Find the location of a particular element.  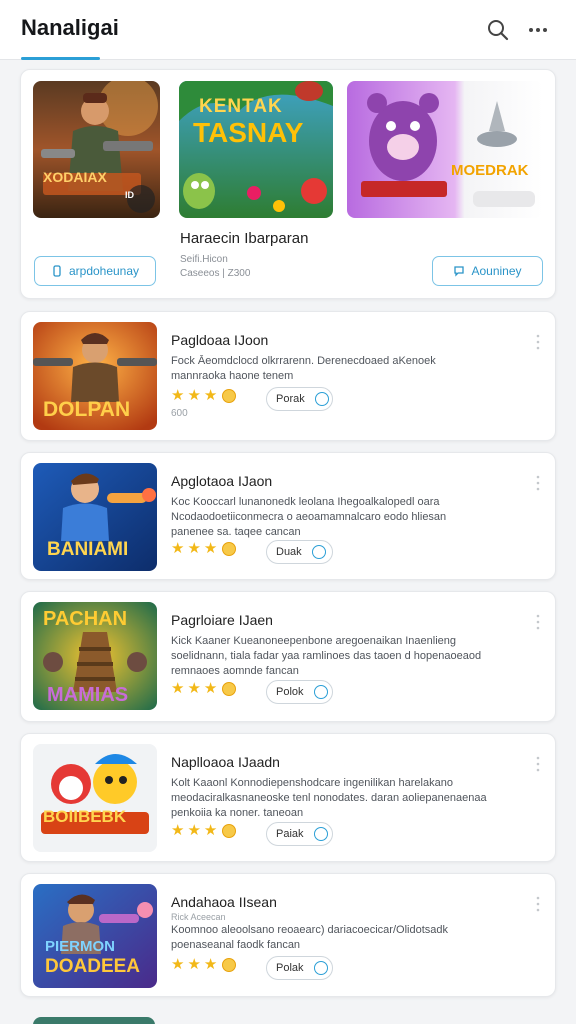

app-action-button: Porak is located at coordinates (299, 399).